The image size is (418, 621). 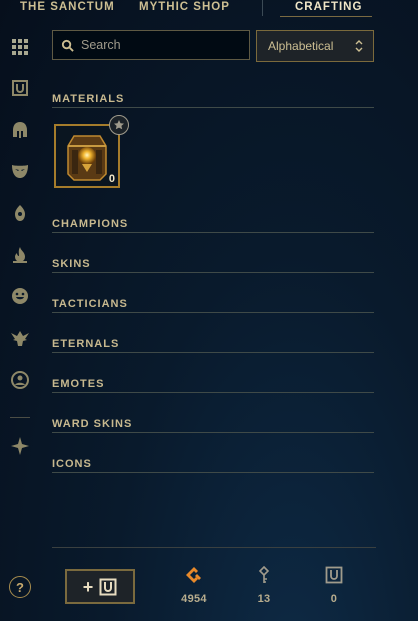 I want to click on tab-the-sanctum: THE SANCTUM, so click(x=67, y=7).